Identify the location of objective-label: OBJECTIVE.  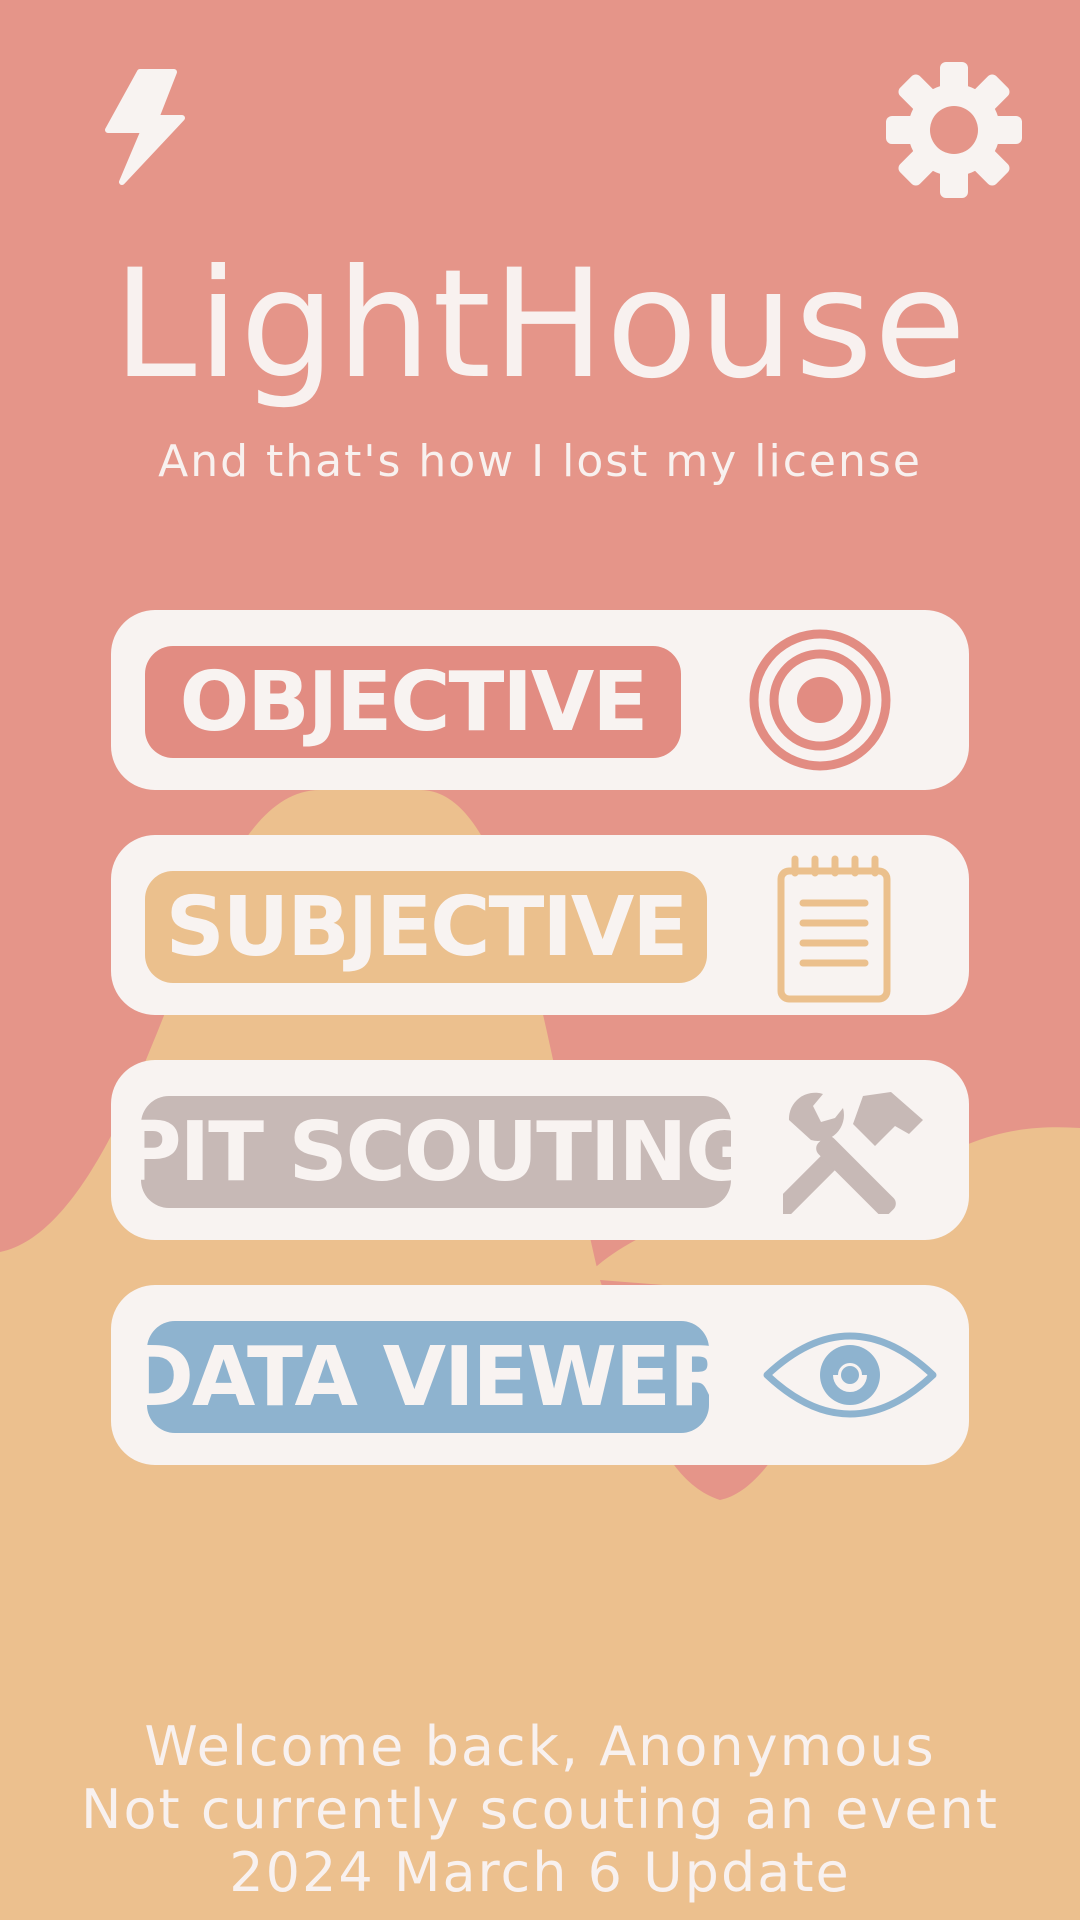
(413, 702).